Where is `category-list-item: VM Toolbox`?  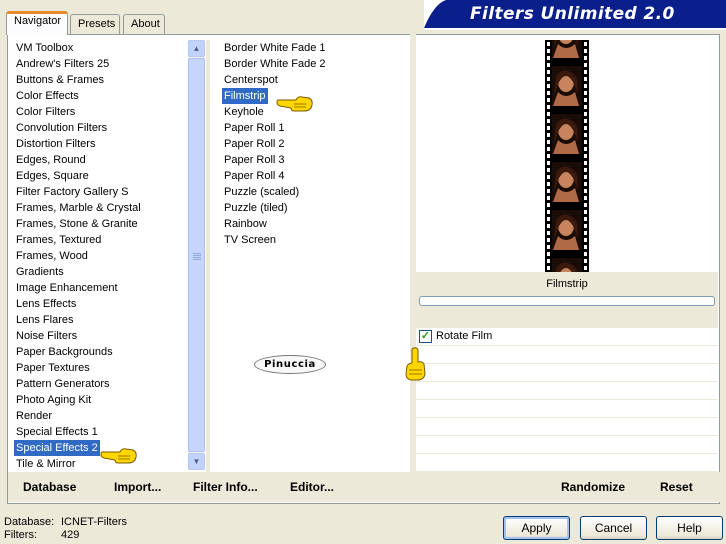 category-list-item: VM Toolbox is located at coordinates (44, 48).